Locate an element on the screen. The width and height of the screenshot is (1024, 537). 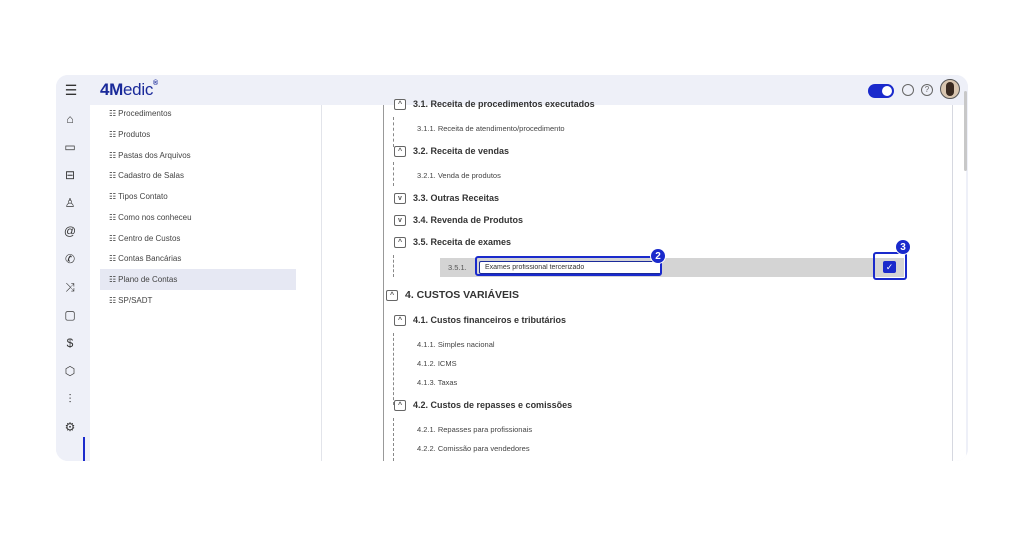
scrollbar is located at coordinates (965, 131).